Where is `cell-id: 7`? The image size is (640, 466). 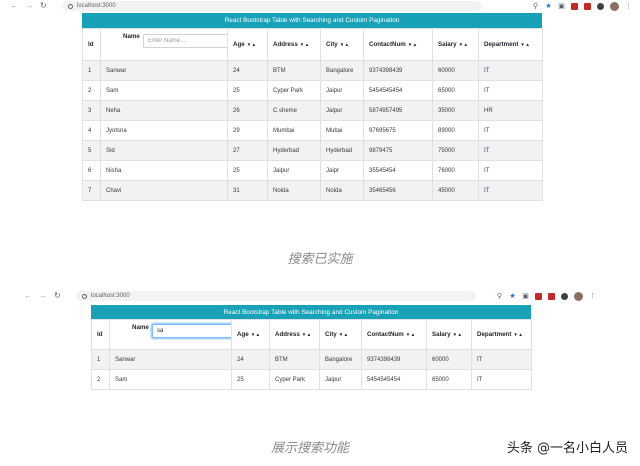 cell-id: 7 is located at coordinates (91, 190).